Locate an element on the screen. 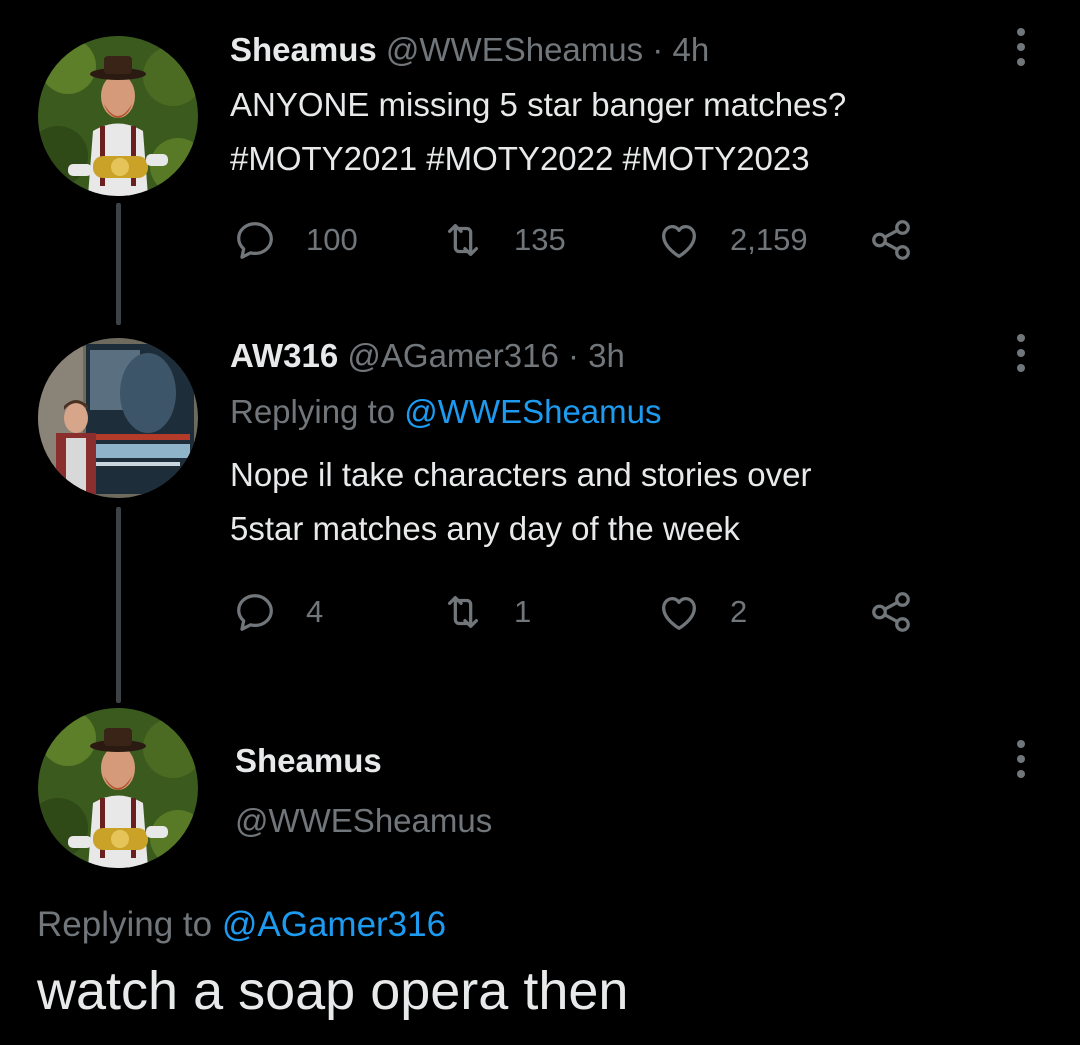 The image size is (1080, 1045). replying-to: Replying to @WWESheamus is located at coordinates (446, 412).